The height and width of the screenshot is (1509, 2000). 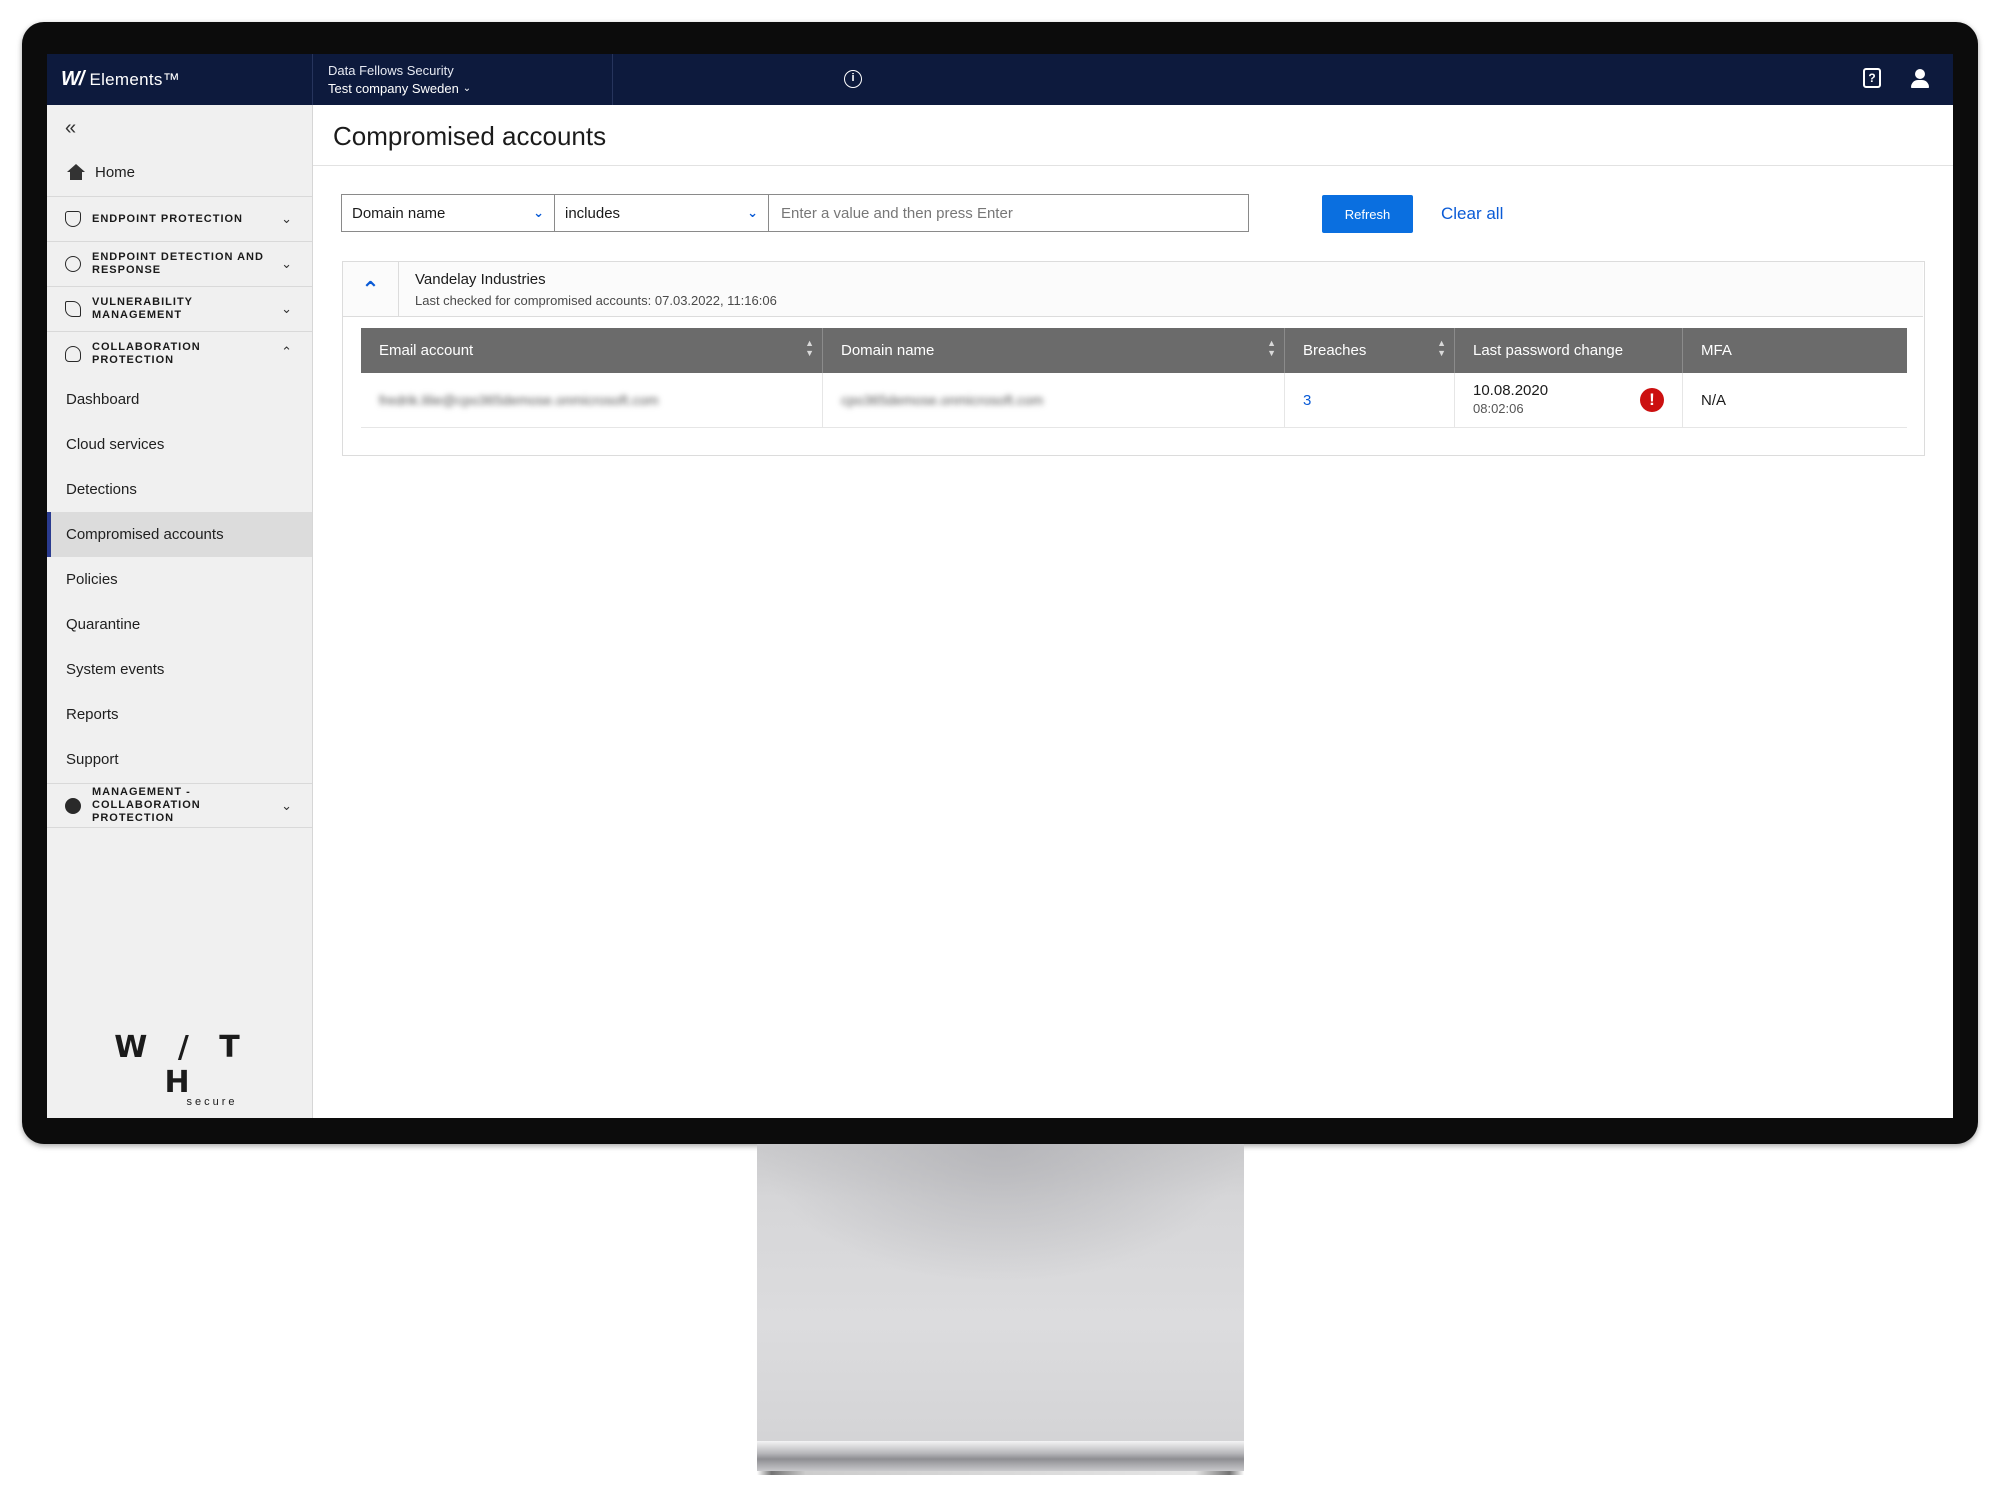 What do you see at coordinates (76, 172) in the screenshot?
I see `home-icon` at bounding box center [76, 172].